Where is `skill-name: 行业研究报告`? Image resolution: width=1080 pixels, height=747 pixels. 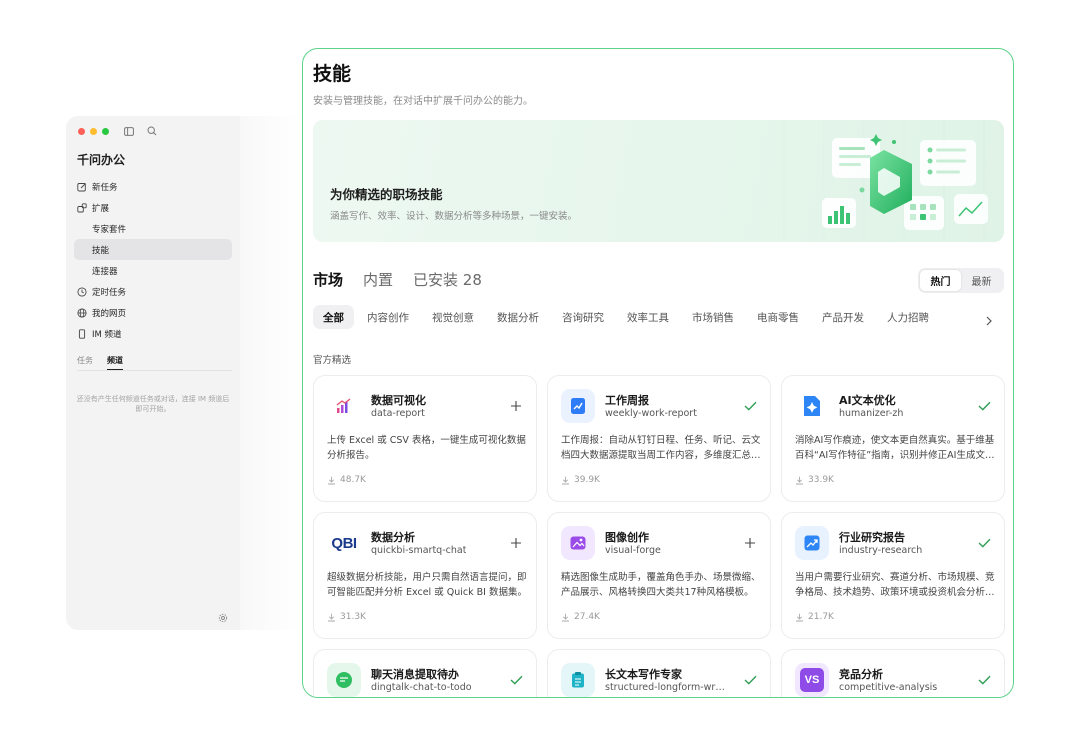 skill-name: 行业研究报告 is located at coordinates (872, 537).